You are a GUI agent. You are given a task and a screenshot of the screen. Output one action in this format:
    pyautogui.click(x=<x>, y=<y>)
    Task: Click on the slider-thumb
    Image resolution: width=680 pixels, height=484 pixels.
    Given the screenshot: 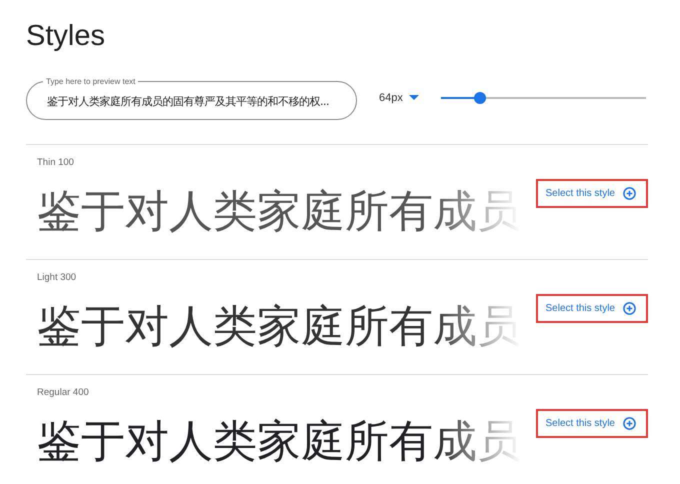 What is the action you would take?
    pyautogui.click(x=480, y=98)
    